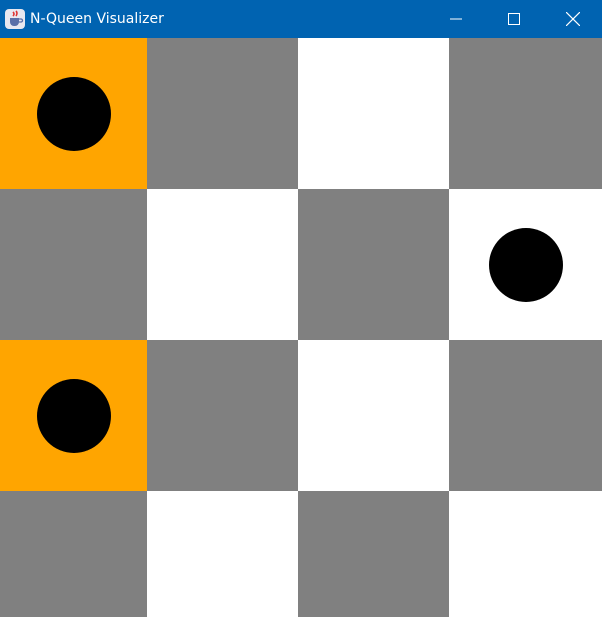 The height and width of the screenshot is (617, 602). Describe the element at coordinates (373, 113) in the screenshot. I see `board-square-r1-c3` at that location.